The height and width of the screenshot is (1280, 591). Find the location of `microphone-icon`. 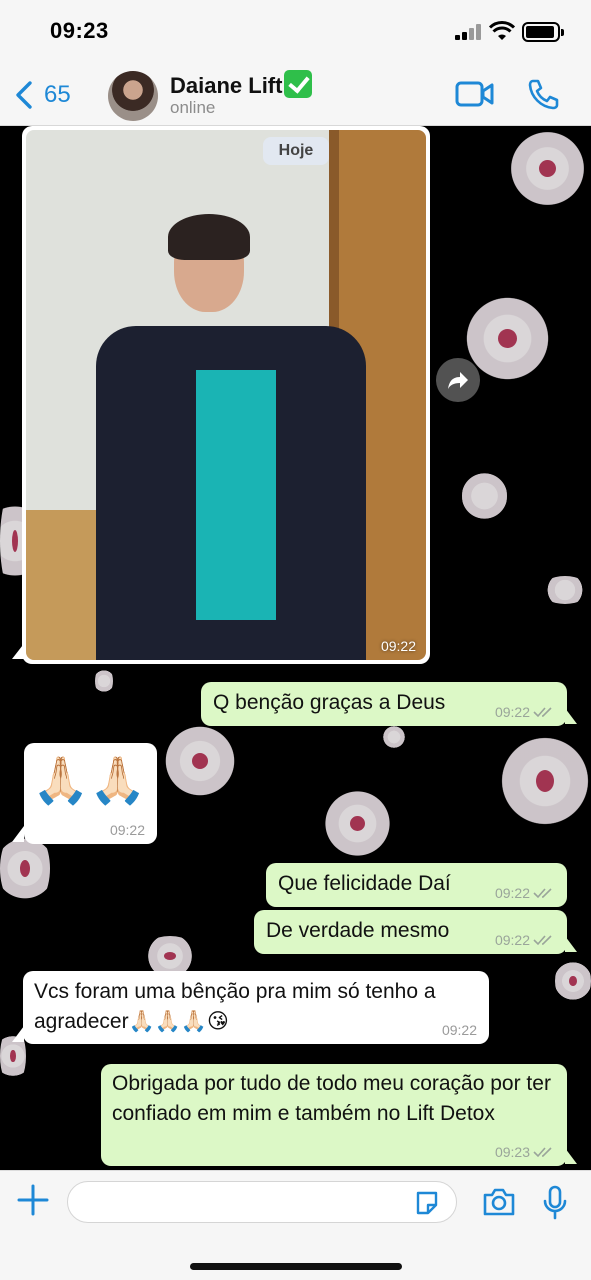

microphone-icon is located at coordinates (555, 1202).